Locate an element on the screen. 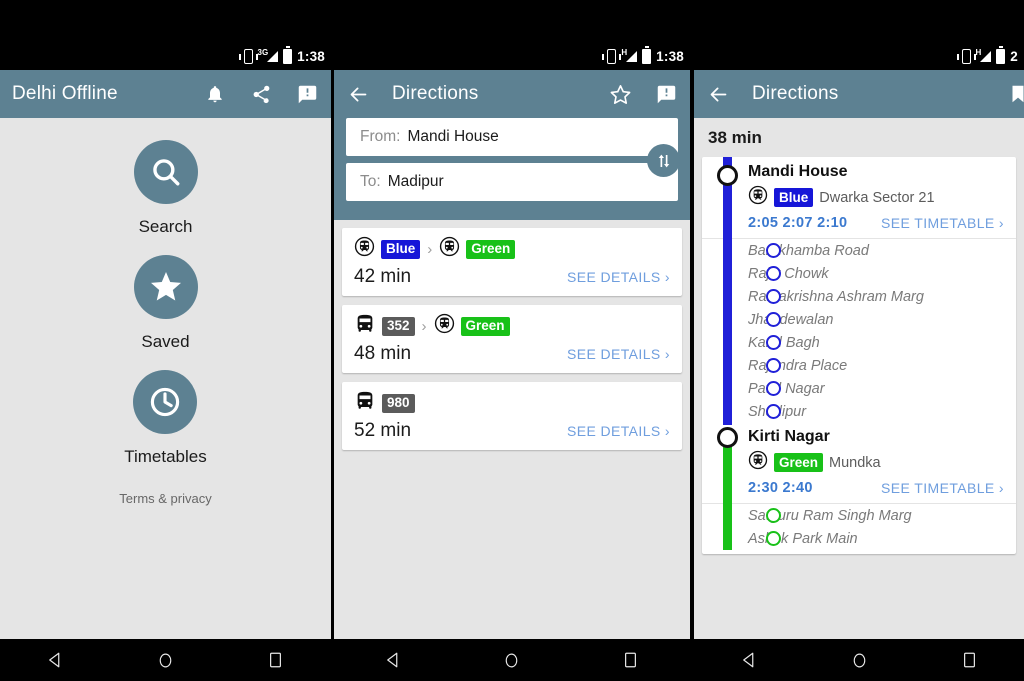  leg-start-station: Kirti Nagar is located at coordinates (789, 436).